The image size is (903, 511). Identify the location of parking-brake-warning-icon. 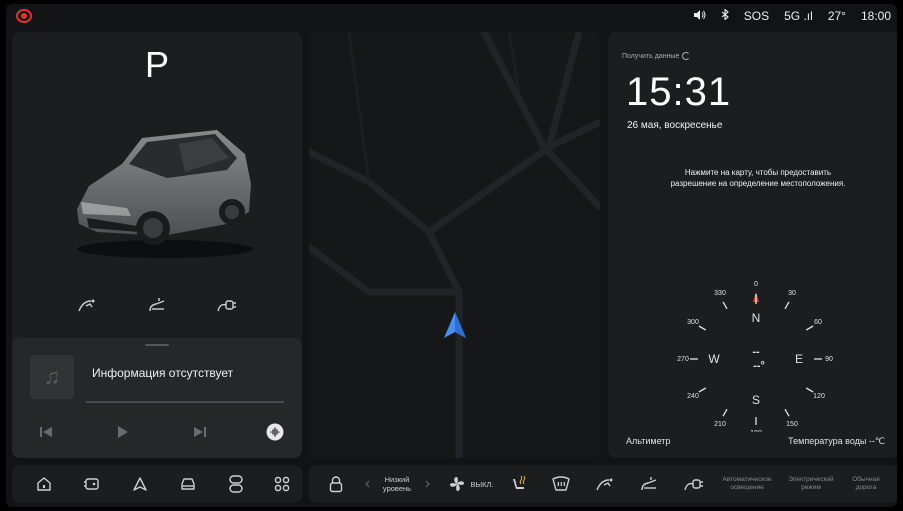
(24, 16).